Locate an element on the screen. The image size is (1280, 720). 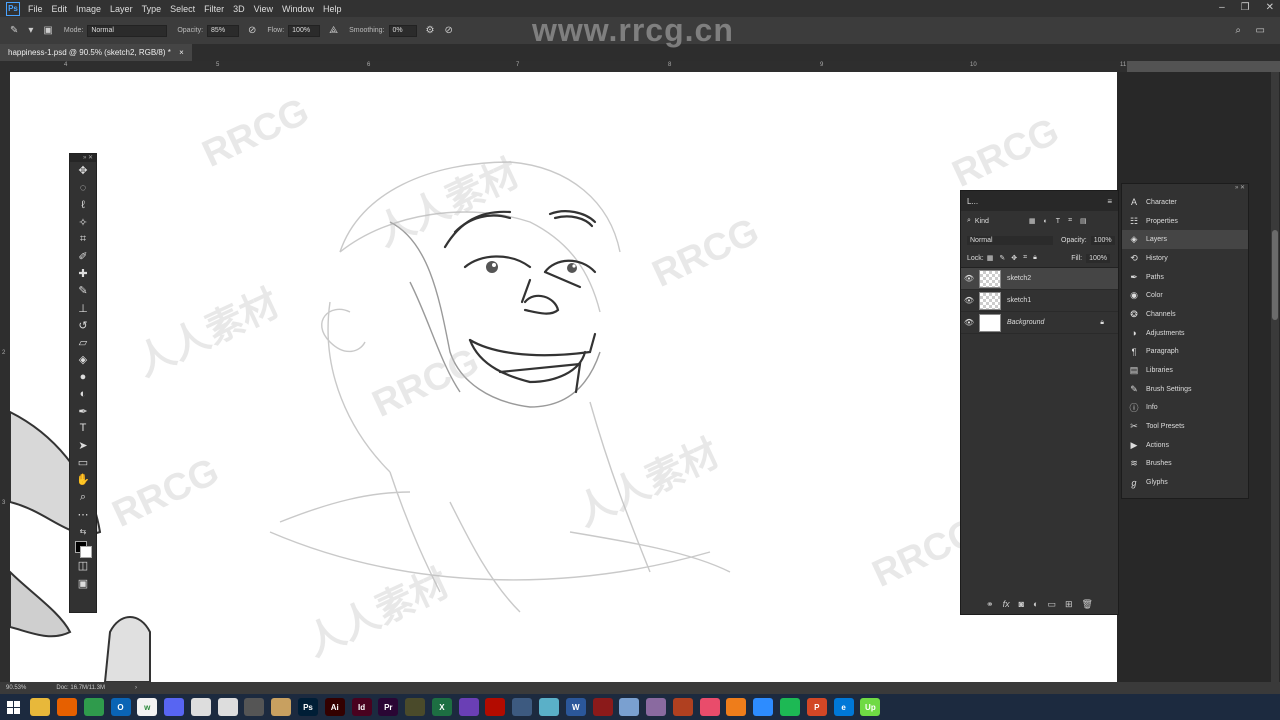
menu-image: Image is located at coordinates (88, 9).